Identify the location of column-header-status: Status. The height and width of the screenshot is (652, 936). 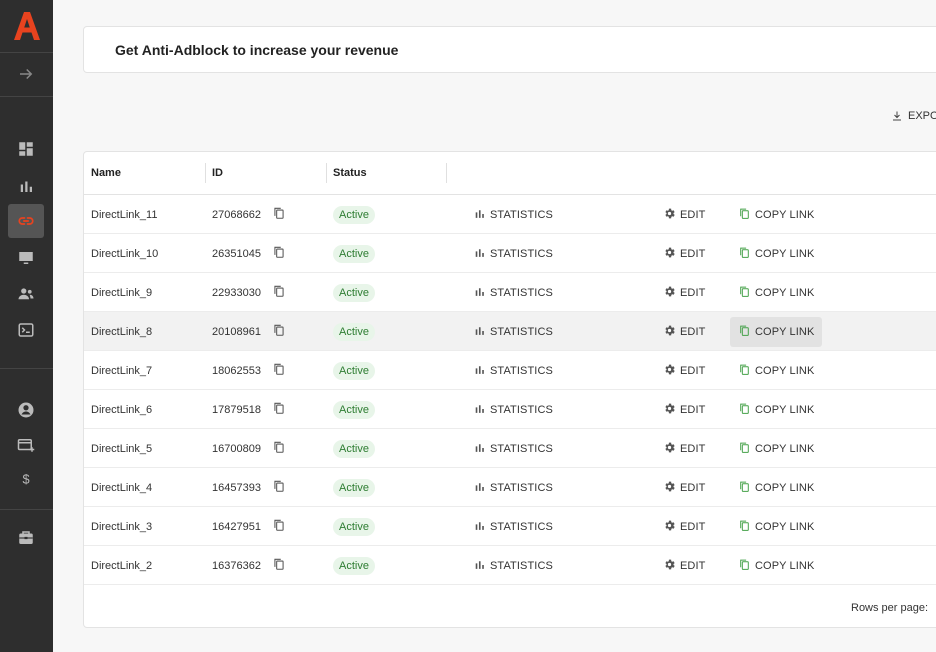
(350, 173).